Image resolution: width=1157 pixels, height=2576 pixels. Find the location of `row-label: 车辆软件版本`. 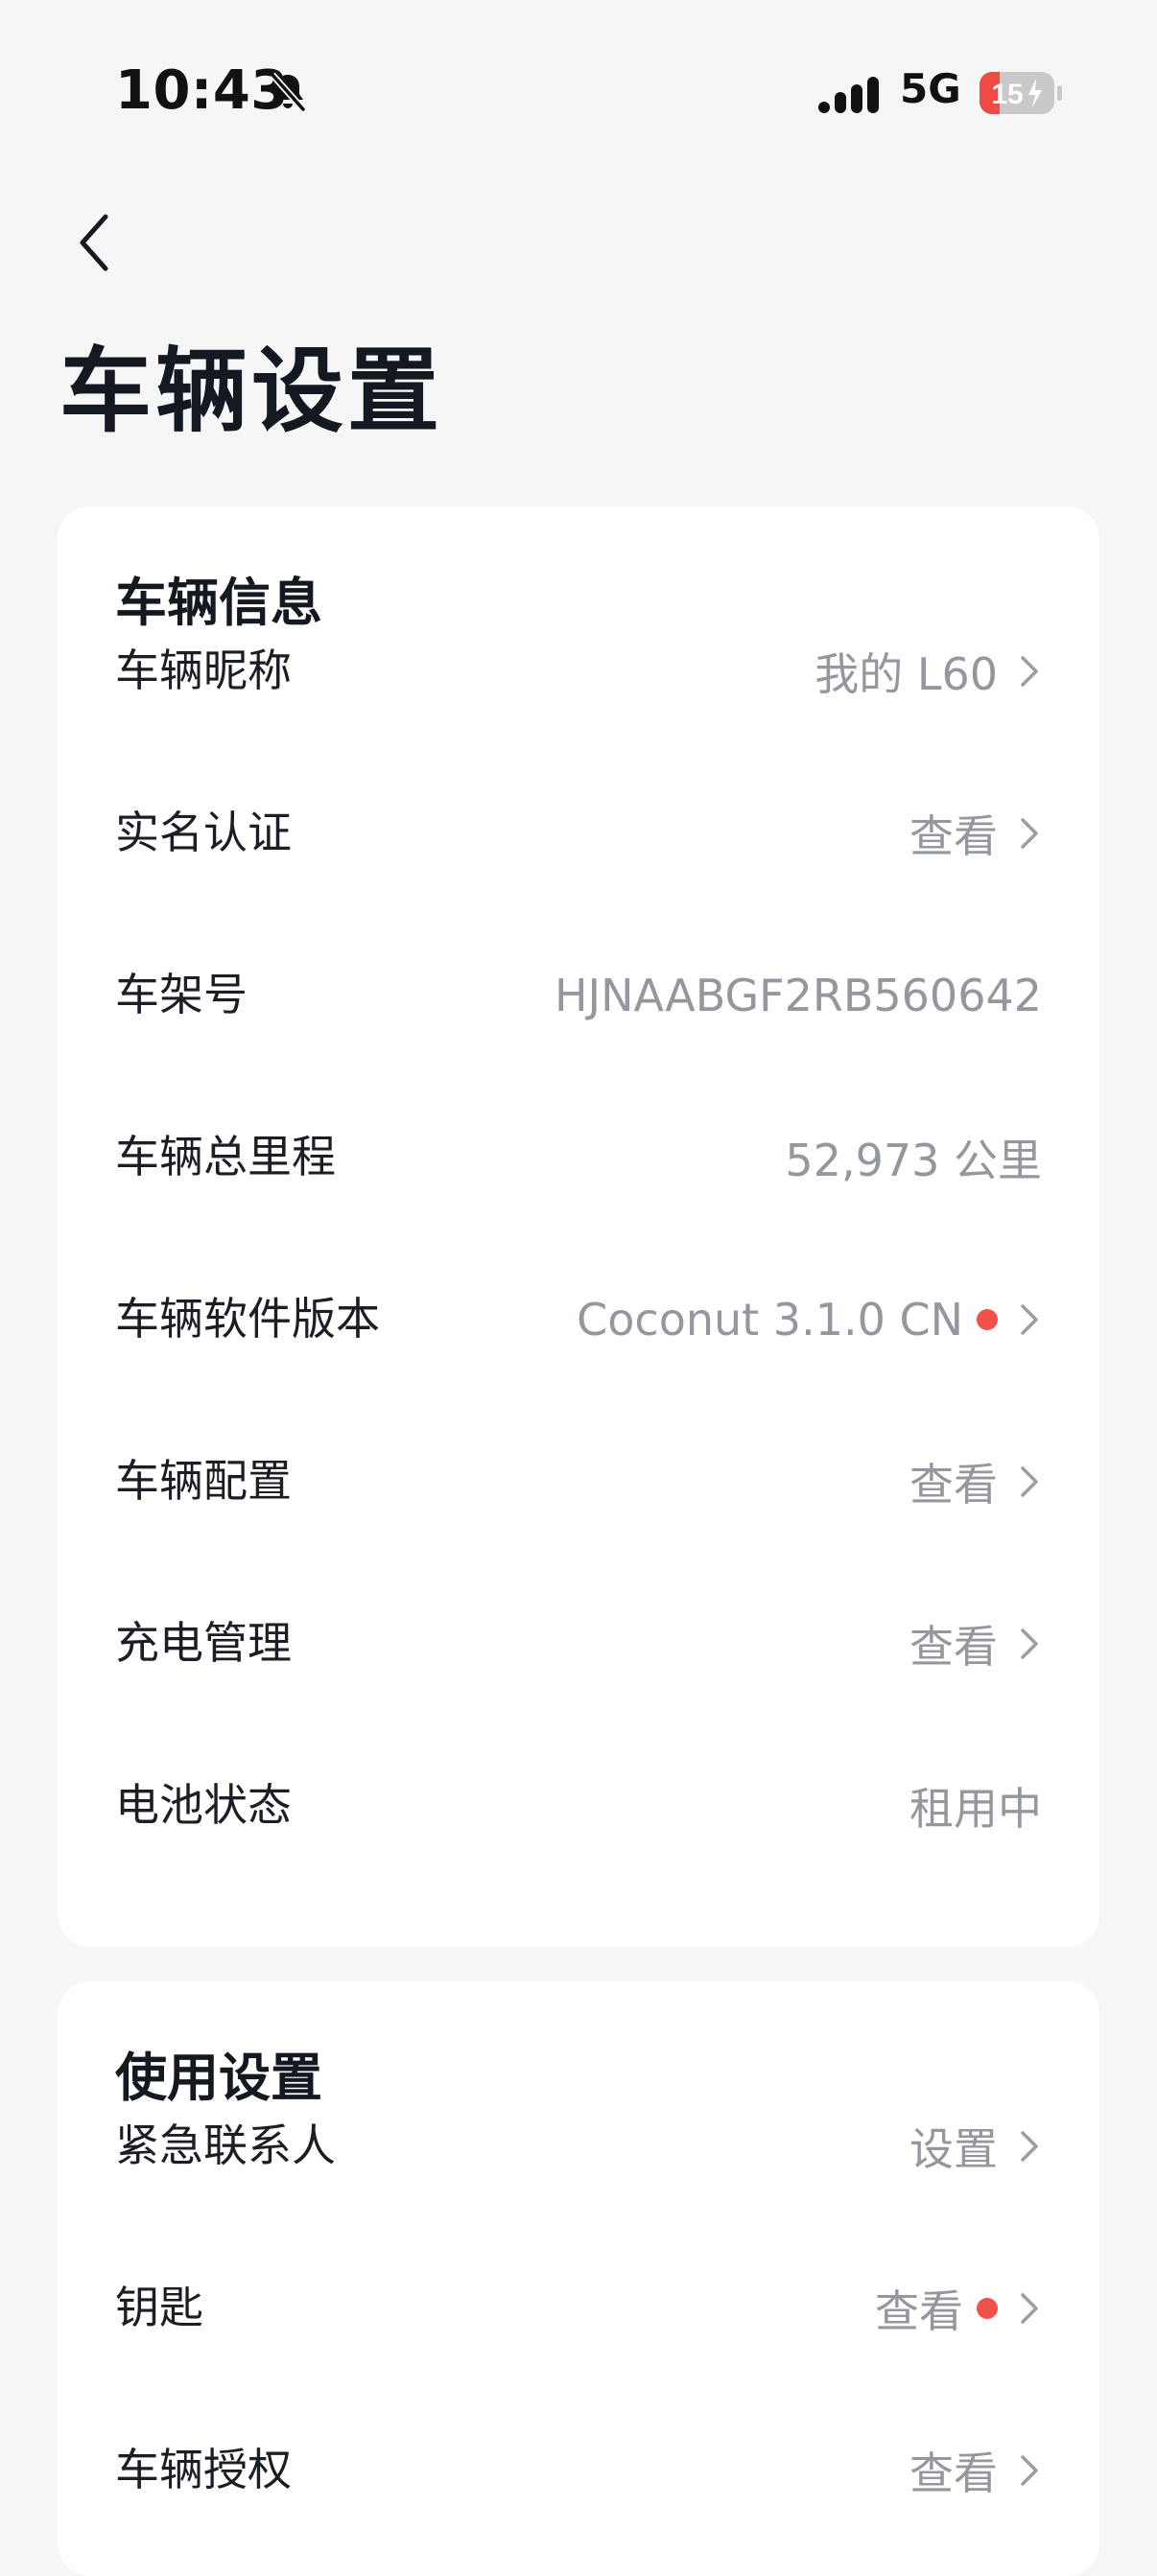

row-label: 车辆软件版本 is located at coordinates (247, 1319).